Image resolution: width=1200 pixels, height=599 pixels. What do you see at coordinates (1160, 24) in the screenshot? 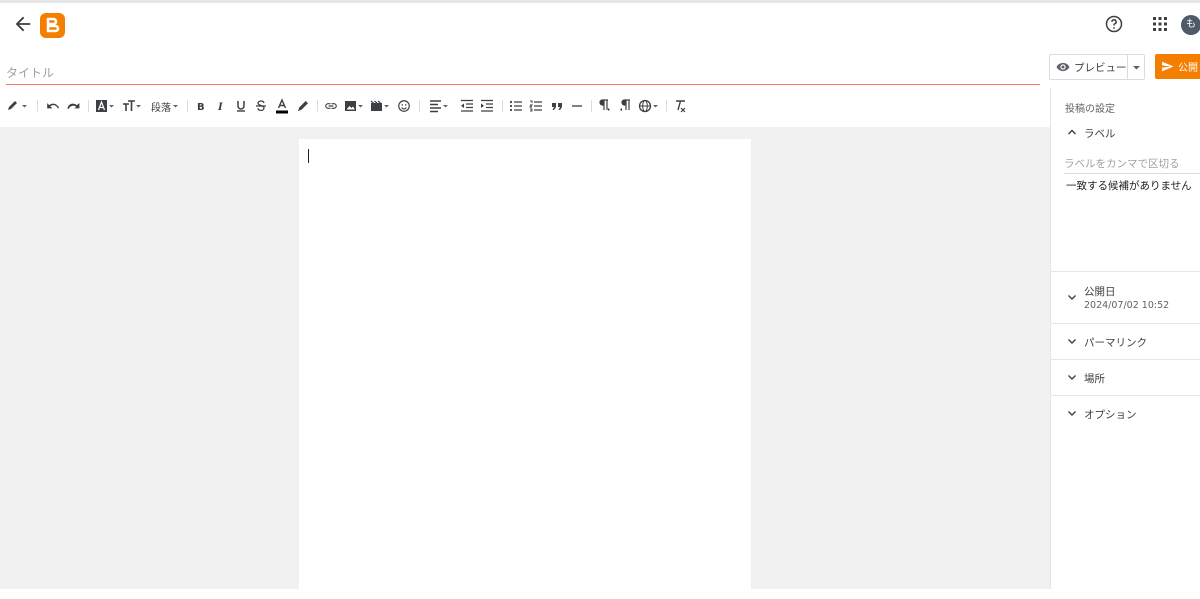
I see `apps-grid-icon` at bounding box center [1160, 24].